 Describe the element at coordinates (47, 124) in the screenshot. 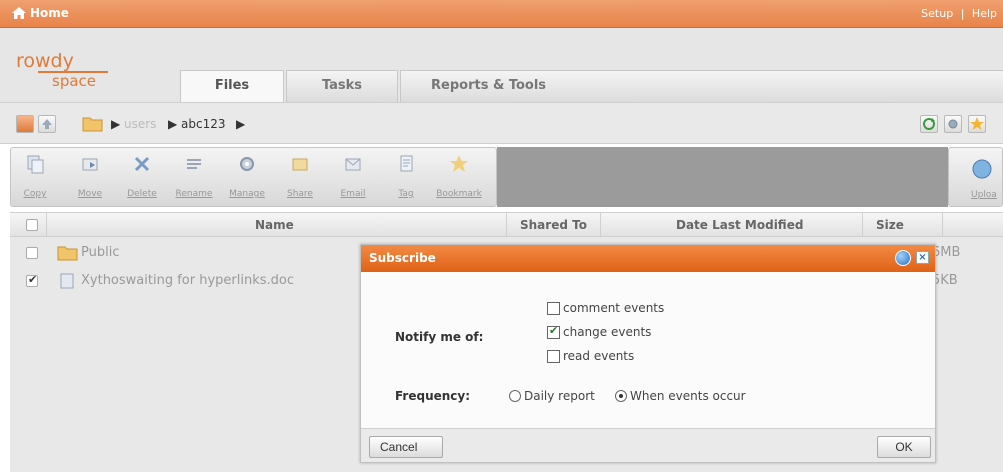

I see `up-folder-icon` at that location.